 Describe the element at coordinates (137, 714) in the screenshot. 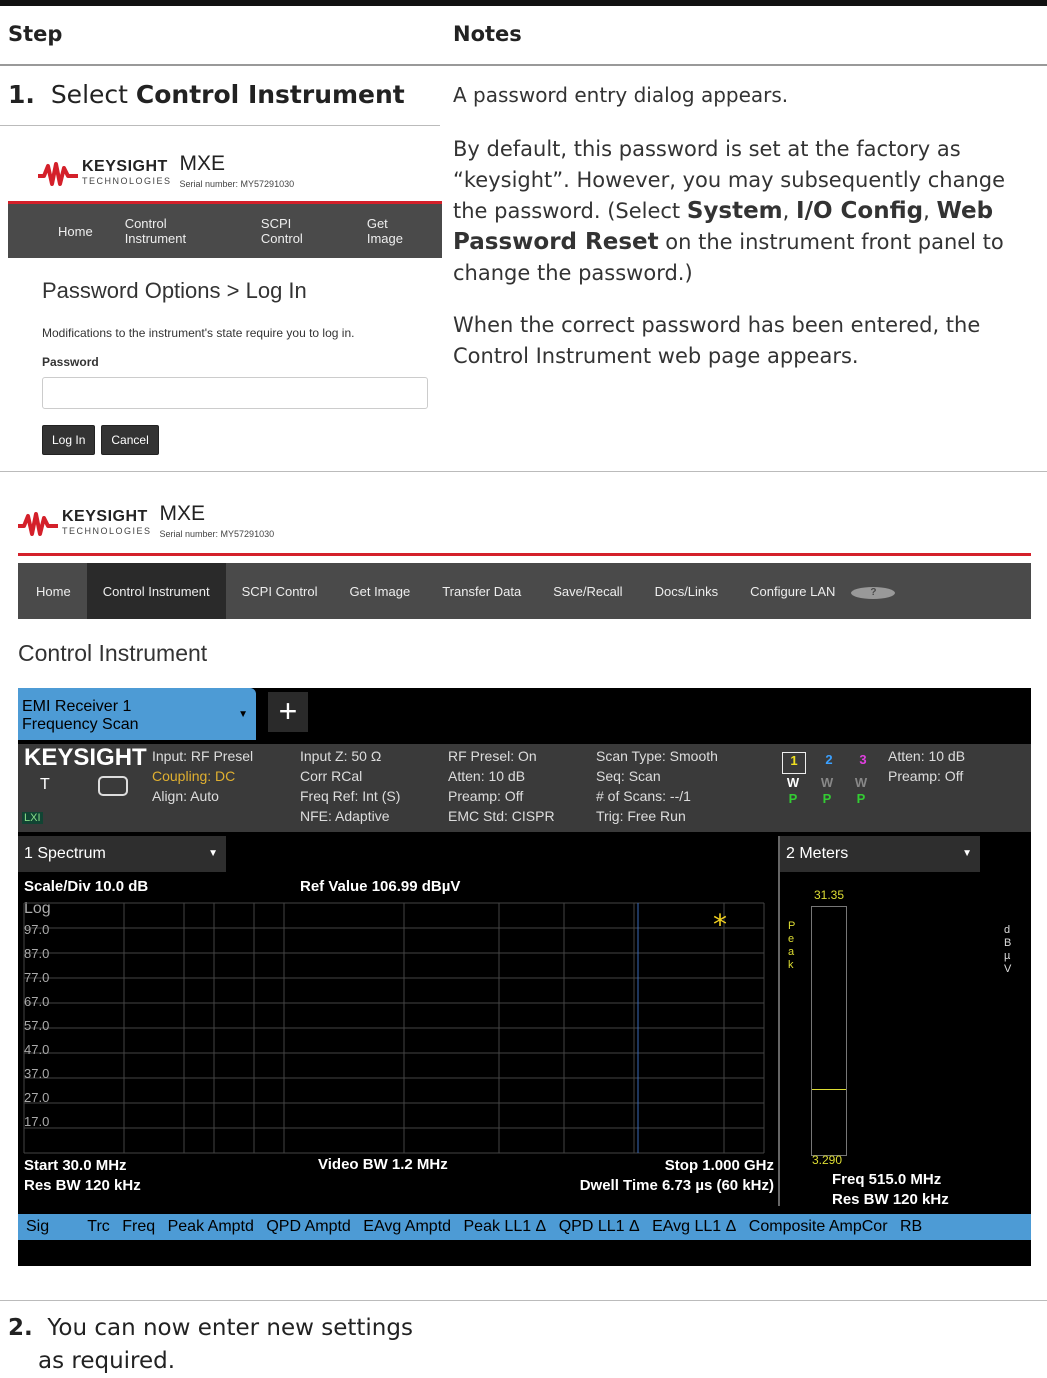

I see `mode-tab: EMI Receiver 1 Frequency Scan ▼` at that location.